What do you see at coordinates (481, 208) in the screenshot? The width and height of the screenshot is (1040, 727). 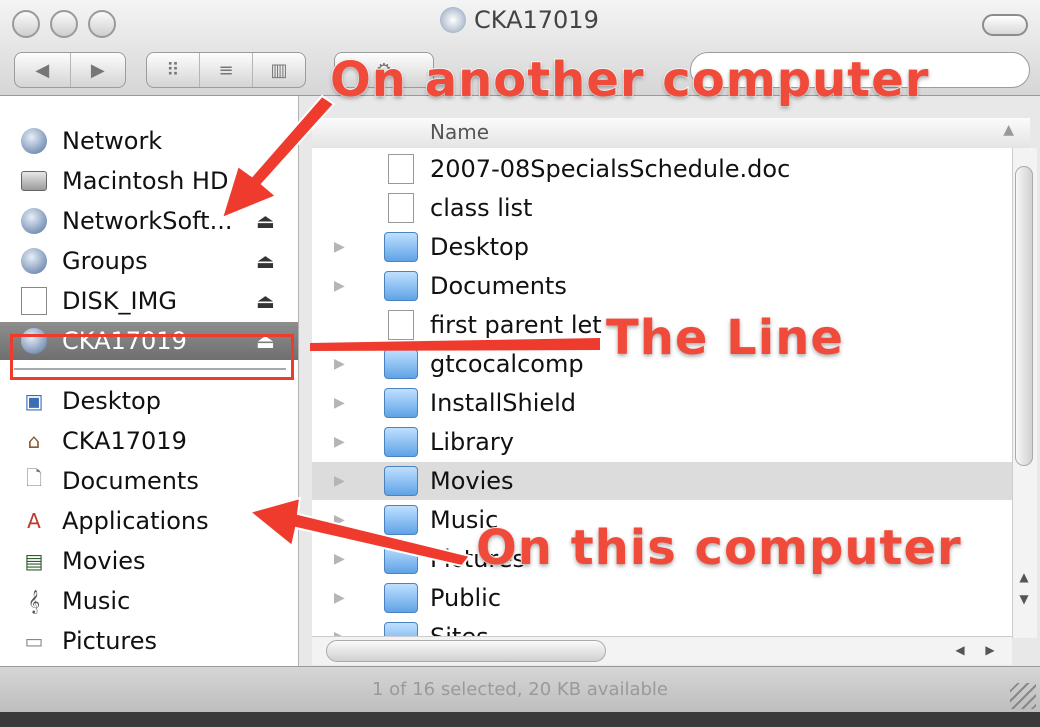 I see `file-name: class list` at bounding box center [481, 208].